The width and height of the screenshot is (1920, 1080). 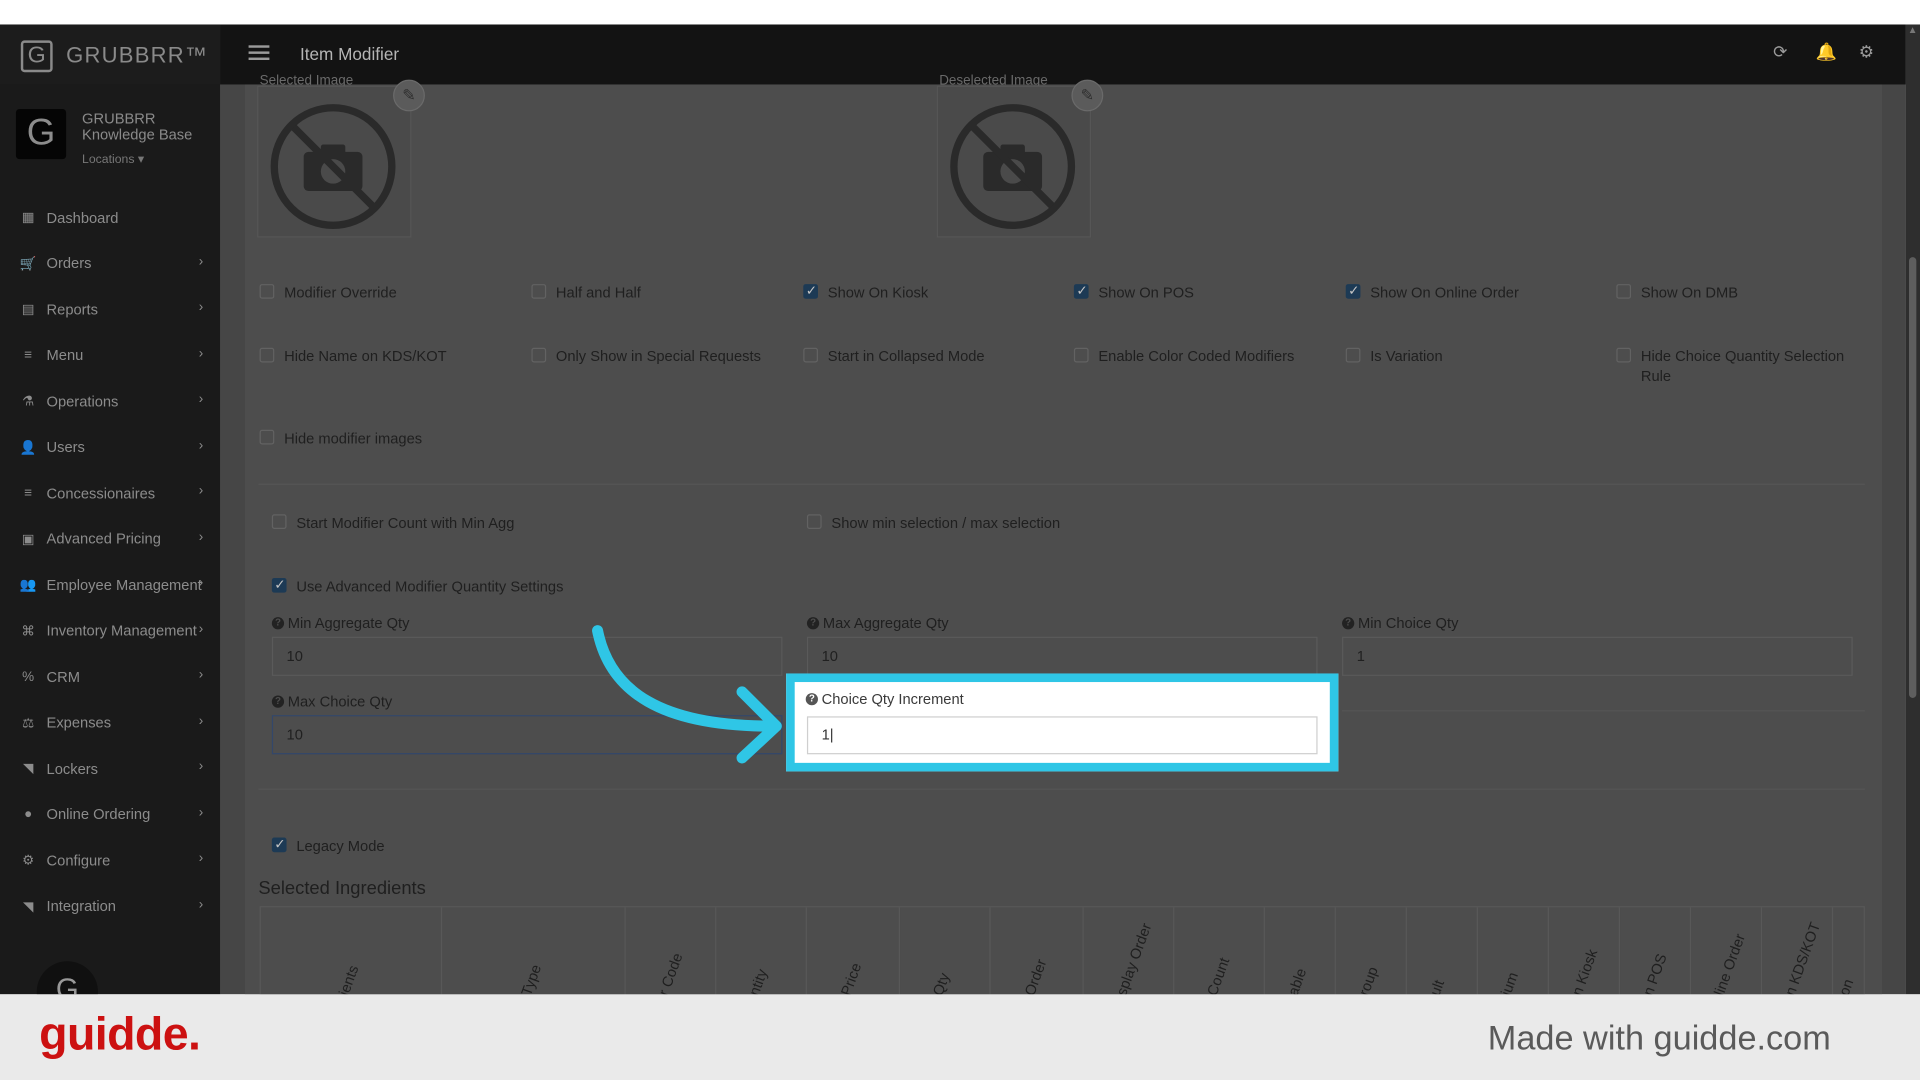 I want to click on table-header-cell: r Code, so click(x=671, y=955).